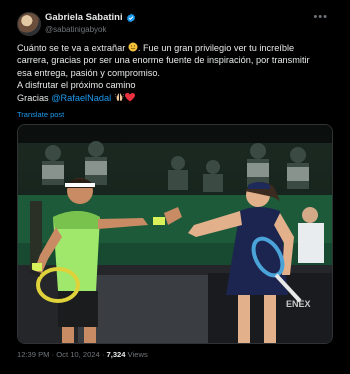 The image size is (350, 374). What do you see at coordinates (29, 24) in the screenshot?
I see `avatar` at bounding box center [29, 24].